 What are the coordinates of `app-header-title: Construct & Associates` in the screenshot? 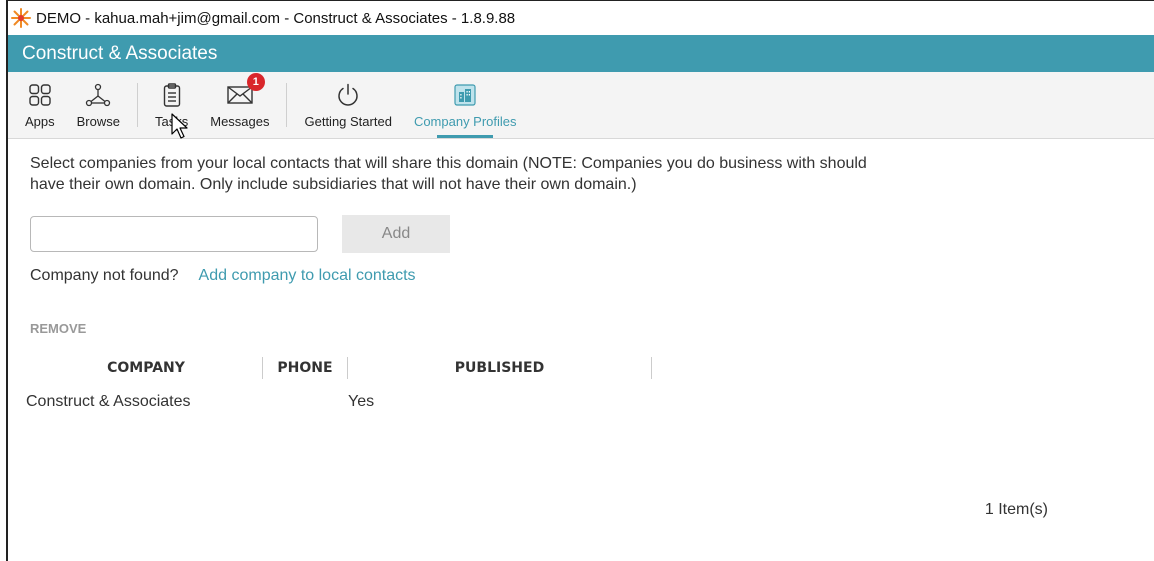 It's located at (120, 53).